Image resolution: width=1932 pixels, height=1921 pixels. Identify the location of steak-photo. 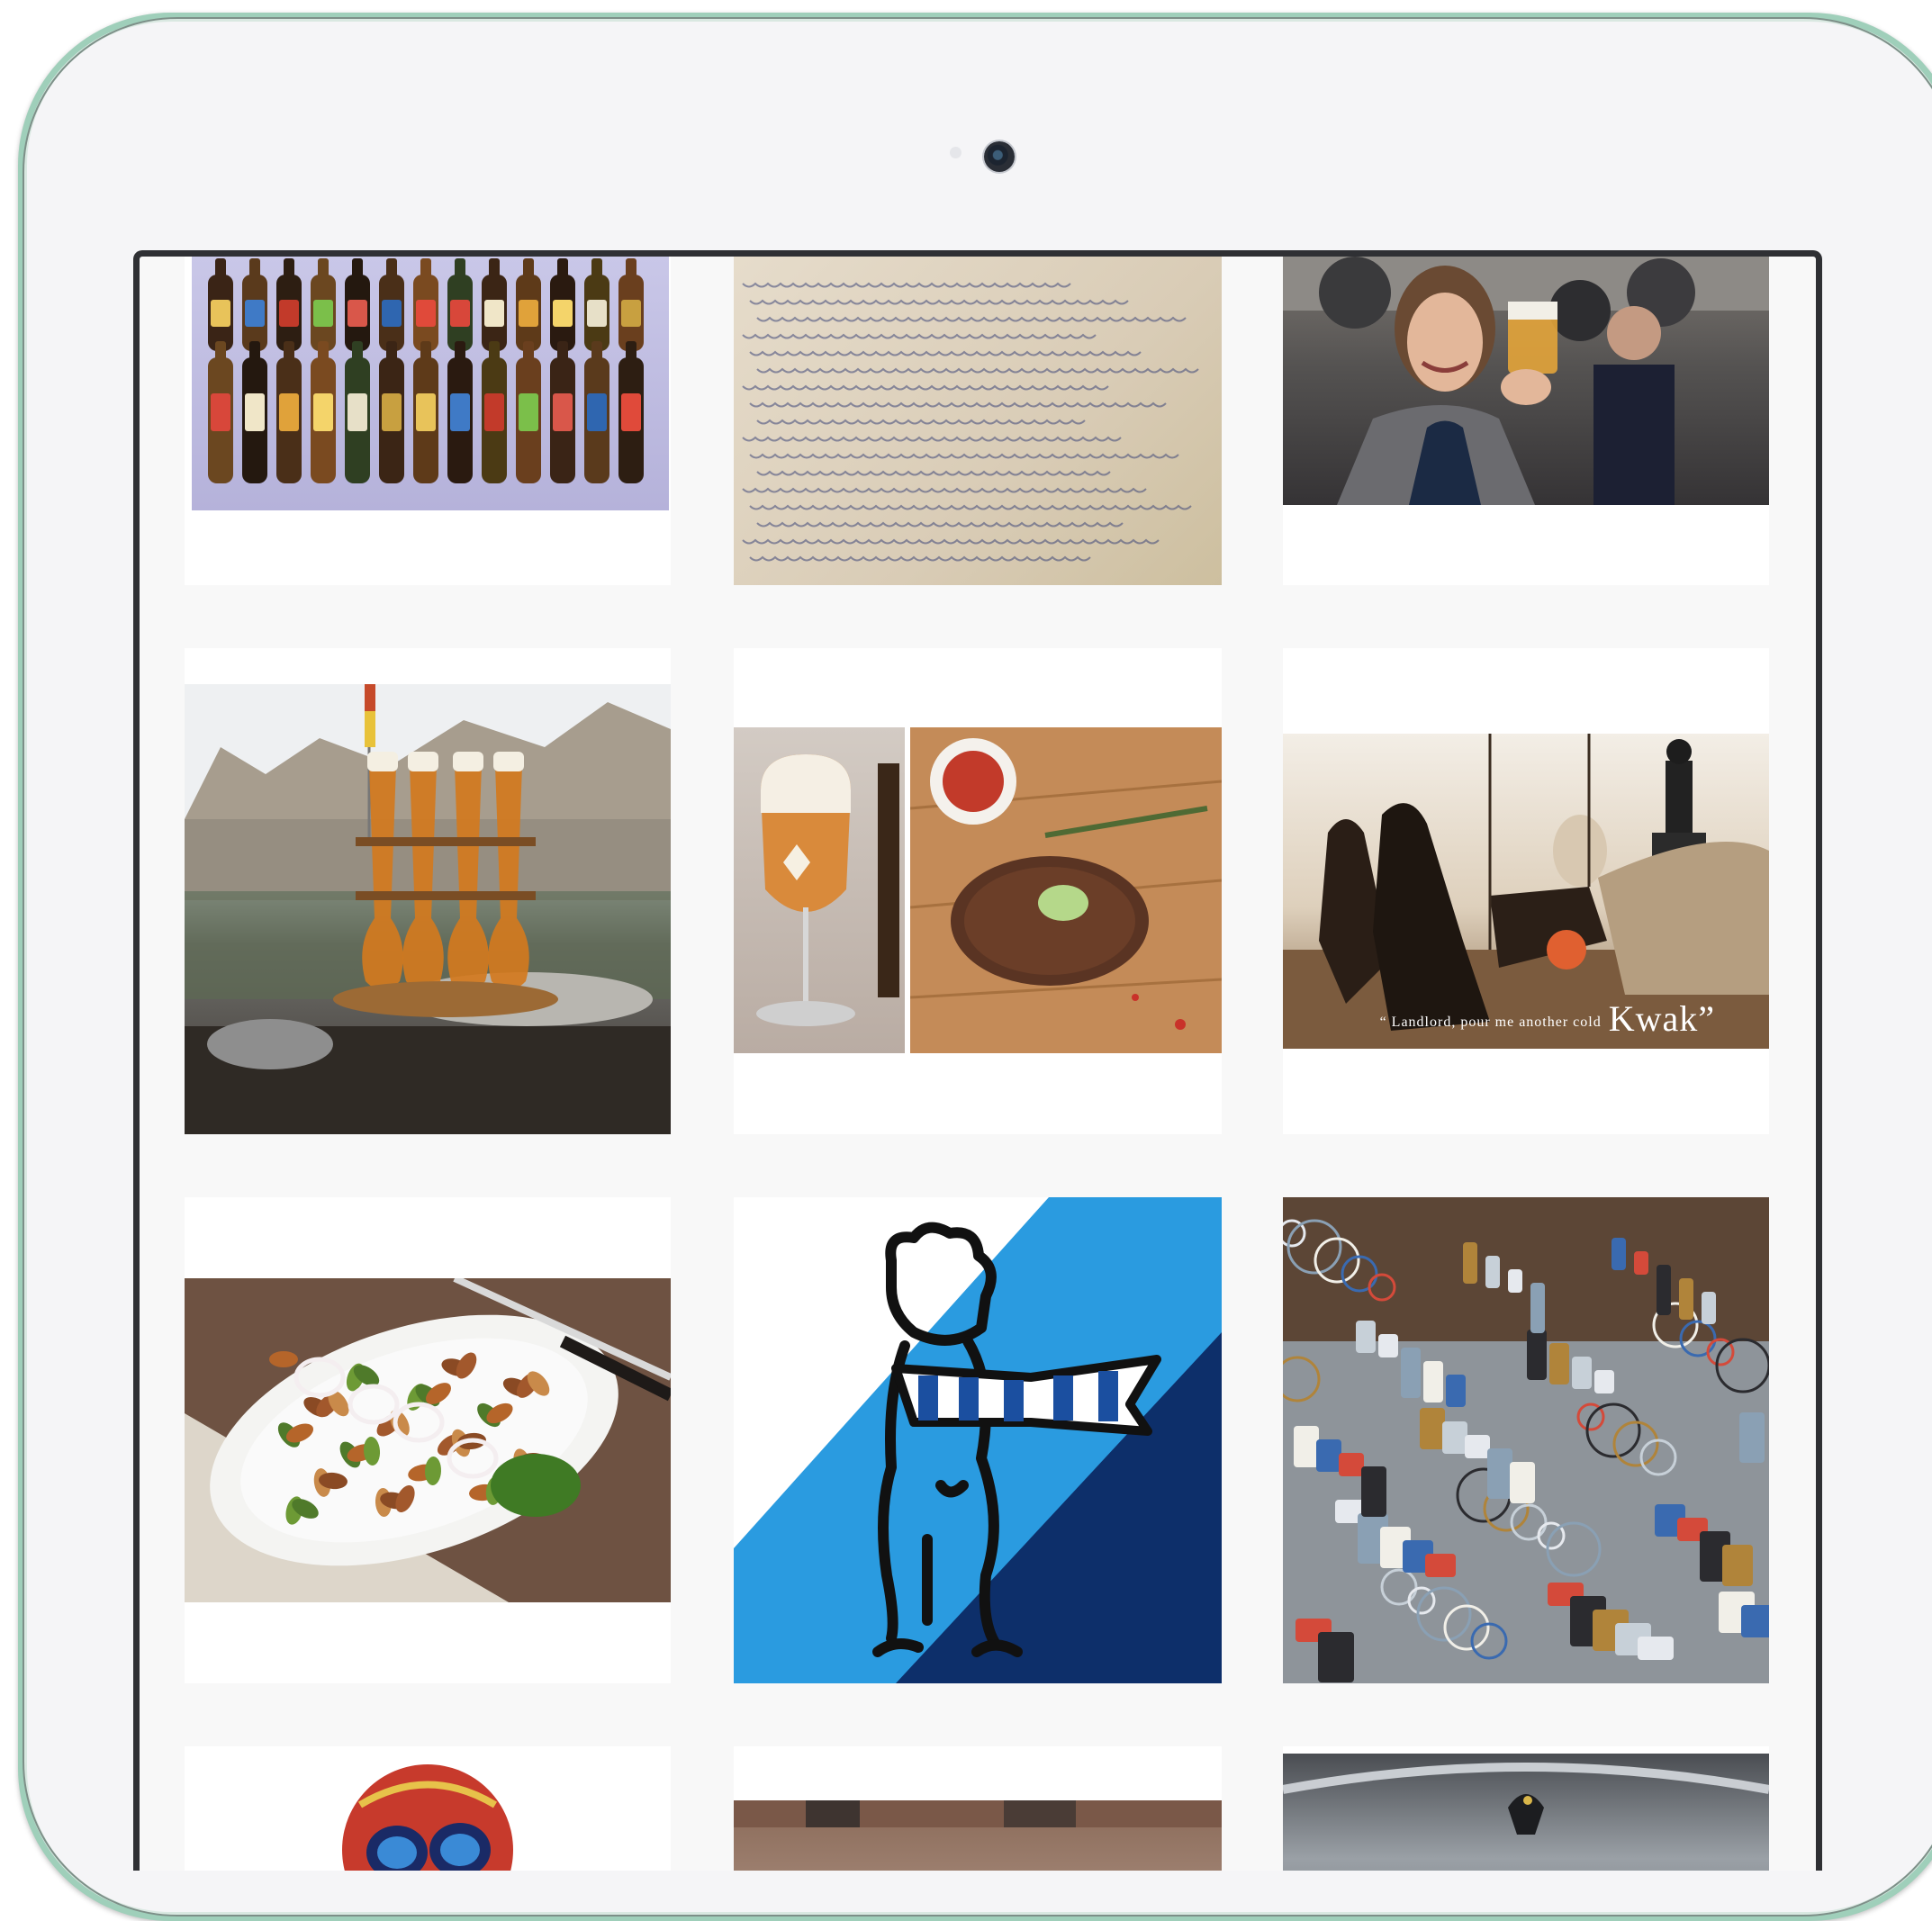
(1066, 890).